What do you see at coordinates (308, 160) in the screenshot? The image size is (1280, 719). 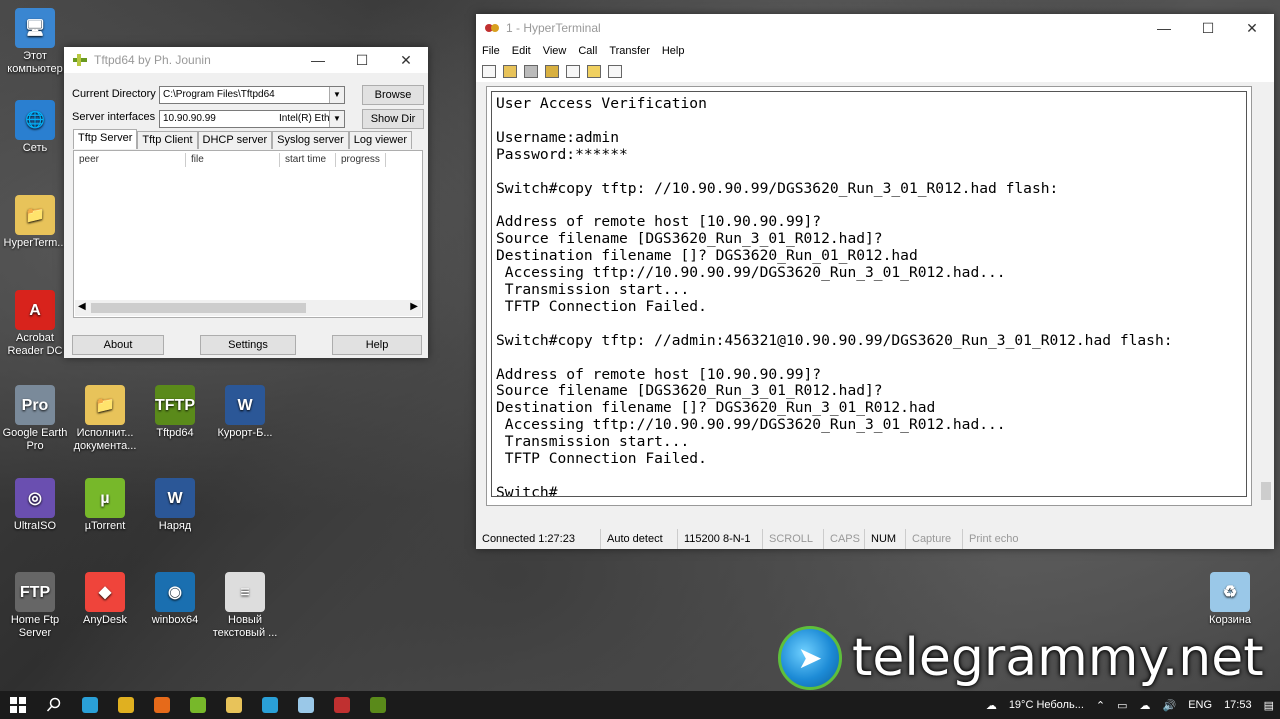 I see `column-start-time: start time` at bounding box center [308, 160].